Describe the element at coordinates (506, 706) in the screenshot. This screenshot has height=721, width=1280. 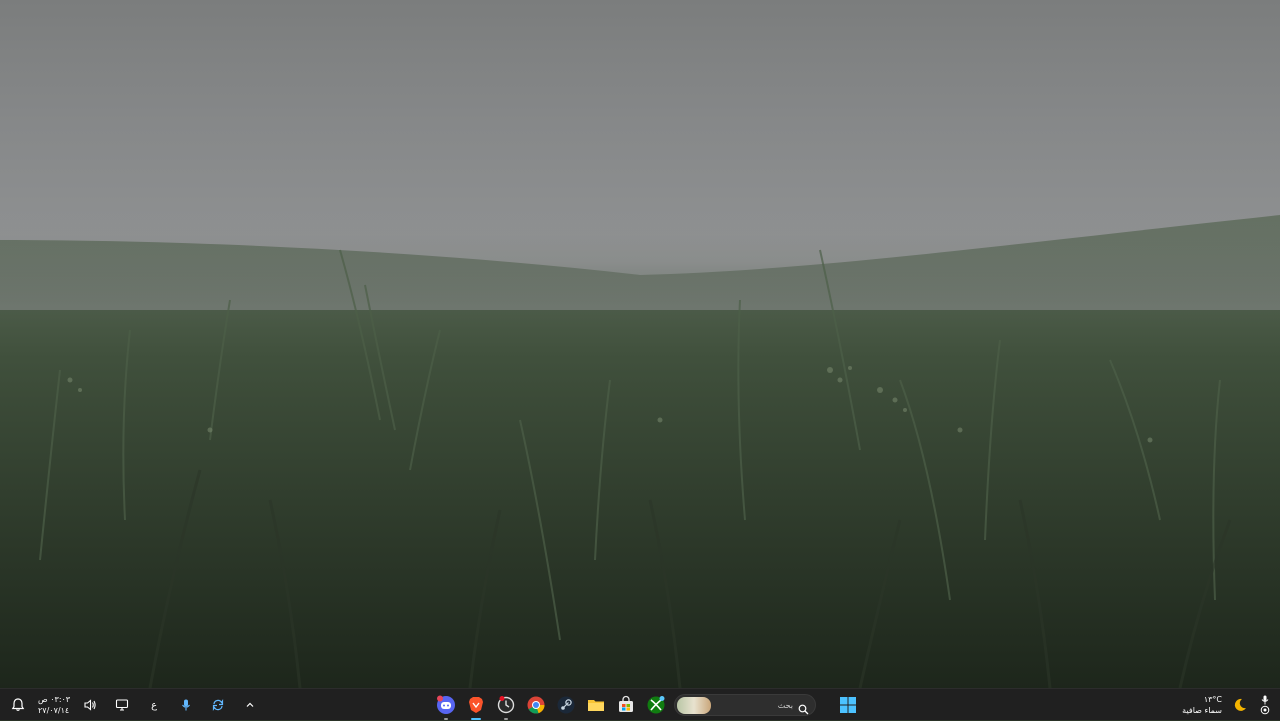
I see `clock-app-icon` at that location.